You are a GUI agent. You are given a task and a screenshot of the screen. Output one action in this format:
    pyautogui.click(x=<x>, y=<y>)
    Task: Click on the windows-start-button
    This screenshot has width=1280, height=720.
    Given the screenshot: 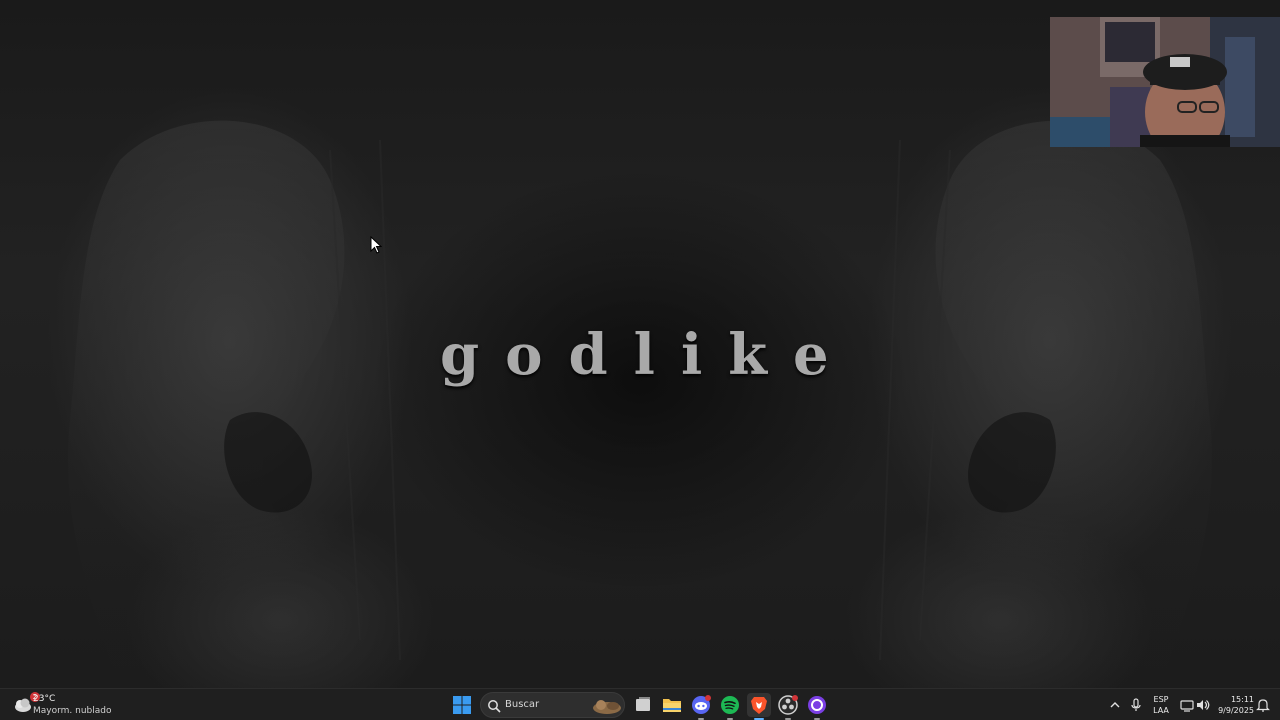 What is the action you would take?
    pyautogui.click(x=462, y=705)
    